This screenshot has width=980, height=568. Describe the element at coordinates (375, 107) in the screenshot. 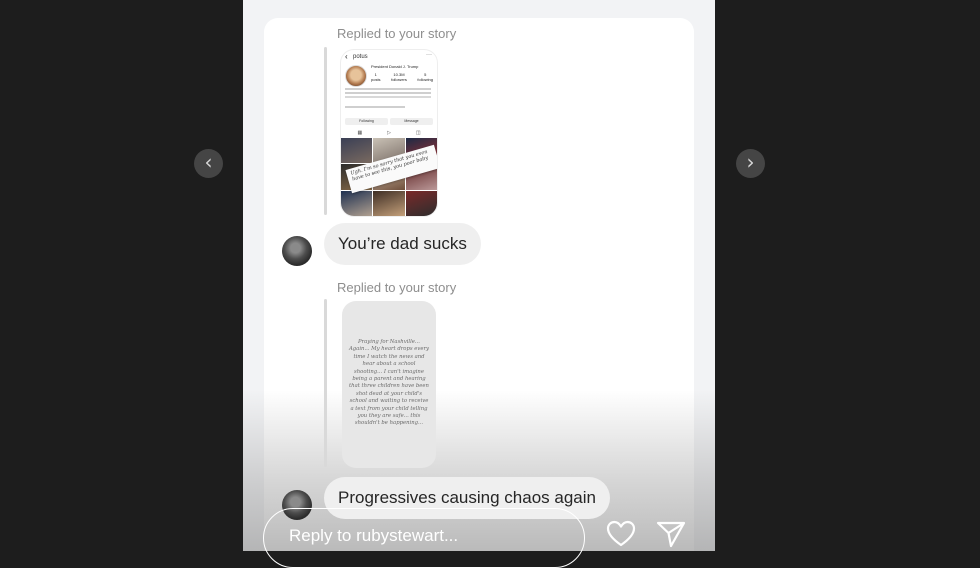

I see `followed-by-line` at that location.